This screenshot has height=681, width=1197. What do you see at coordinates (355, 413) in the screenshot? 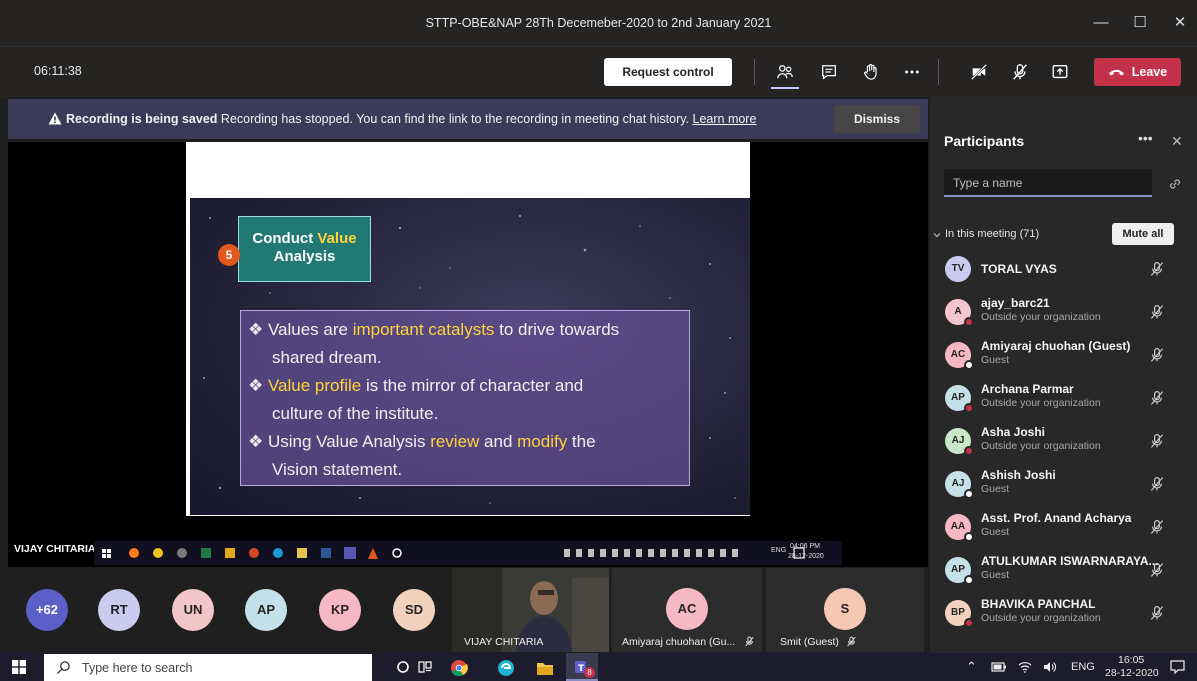
I see `slide-bullet-2-cont: culture of the institute.` at bounding box center [355, 413].